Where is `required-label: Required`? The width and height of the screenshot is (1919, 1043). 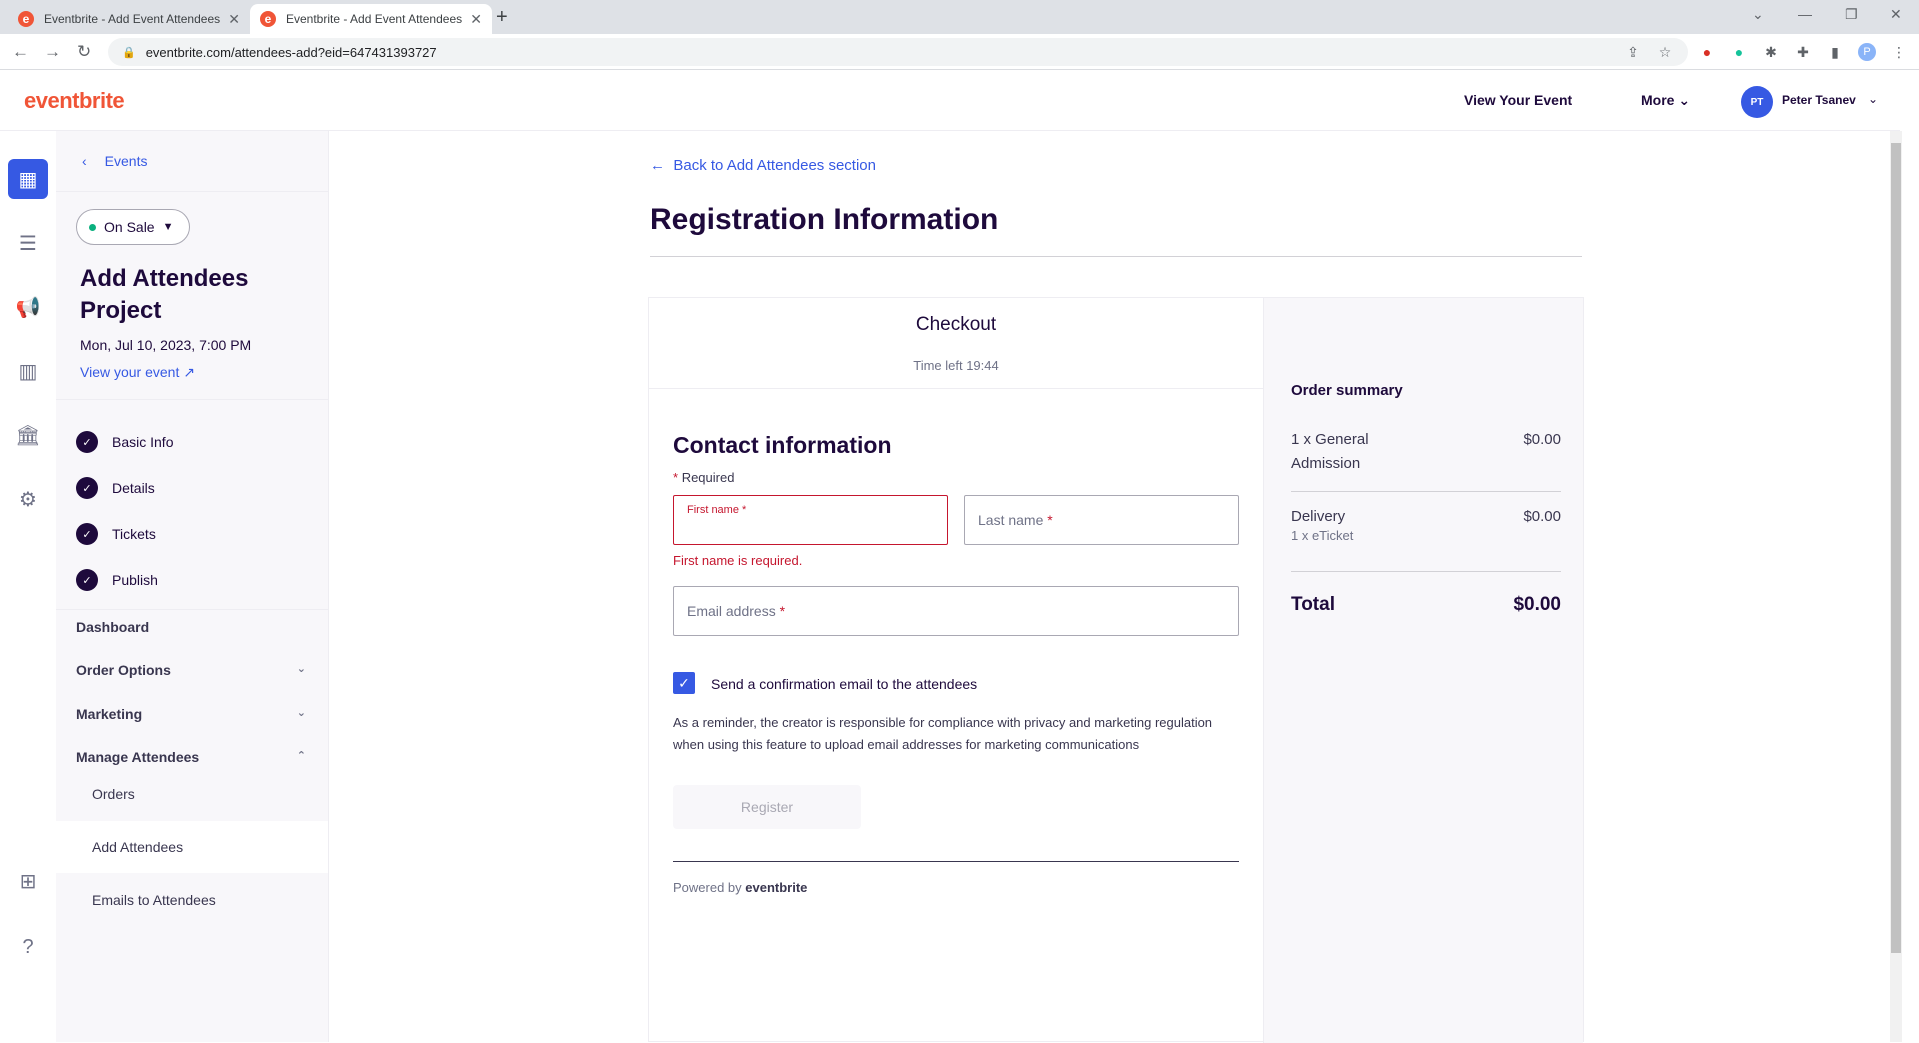 required-label: Required is located at coordinates (708, 477).